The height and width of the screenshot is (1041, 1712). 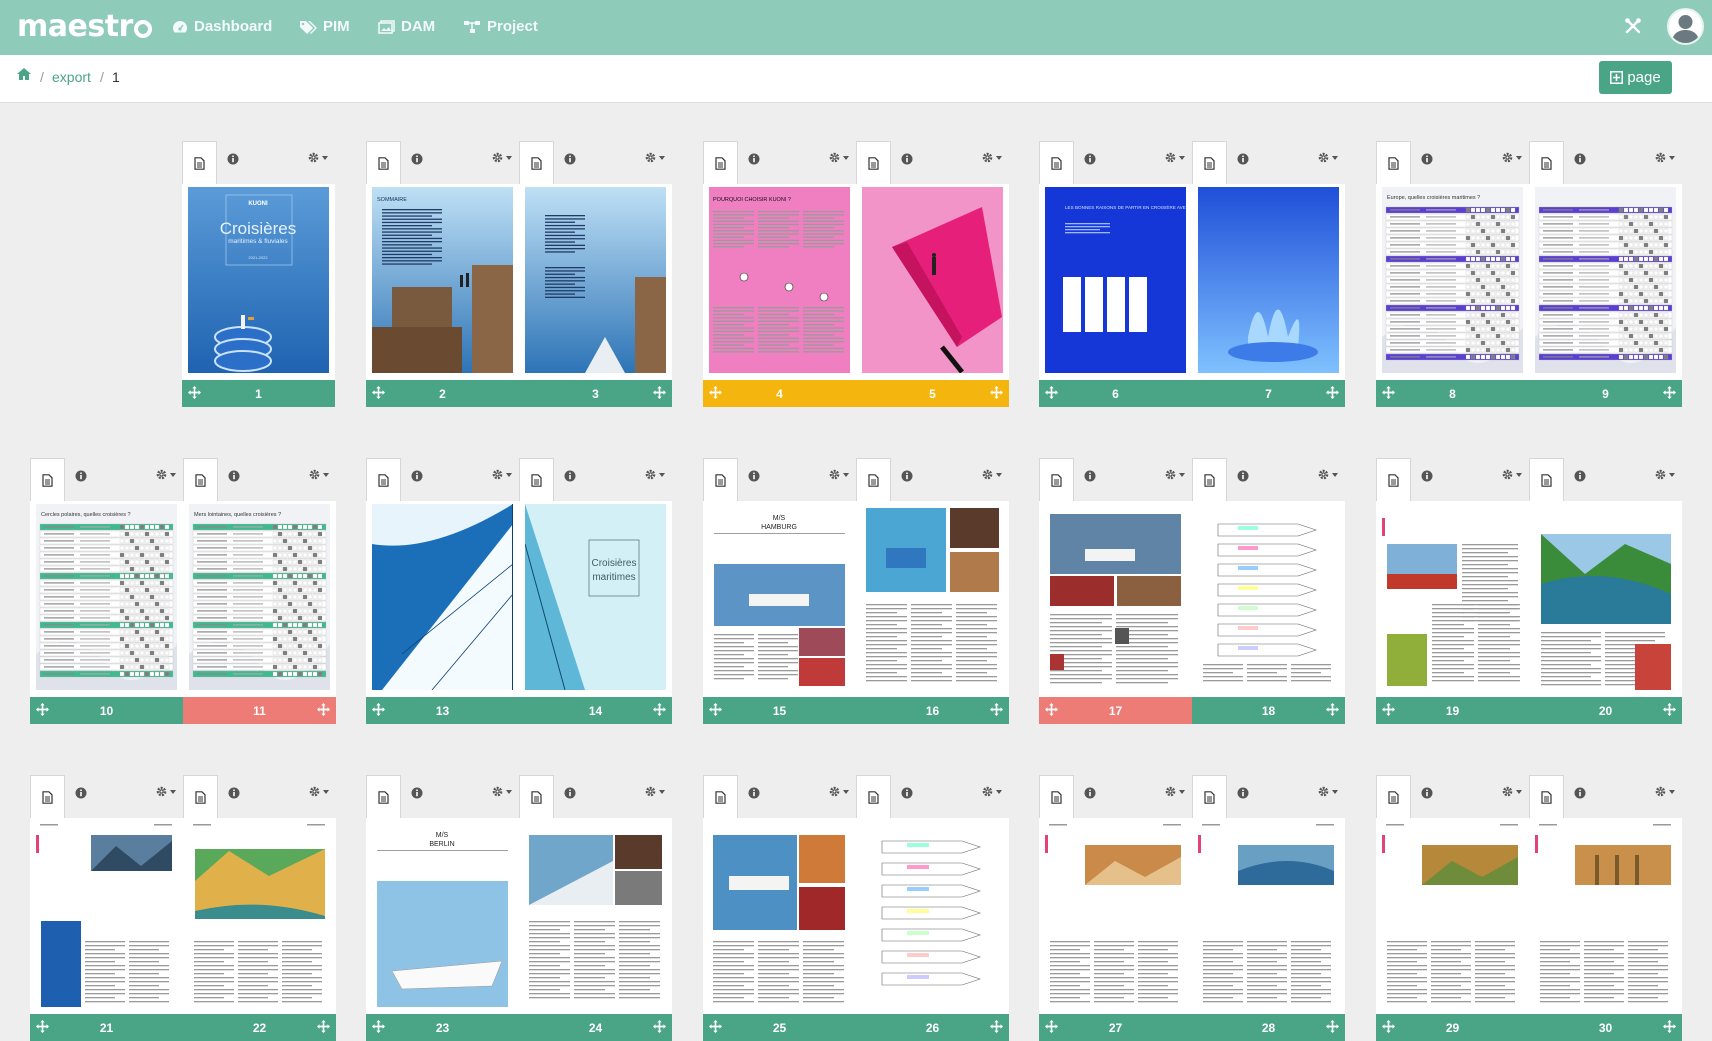 I want to click on page-preview: Croisières maritimes, so click(x=595, y=599).